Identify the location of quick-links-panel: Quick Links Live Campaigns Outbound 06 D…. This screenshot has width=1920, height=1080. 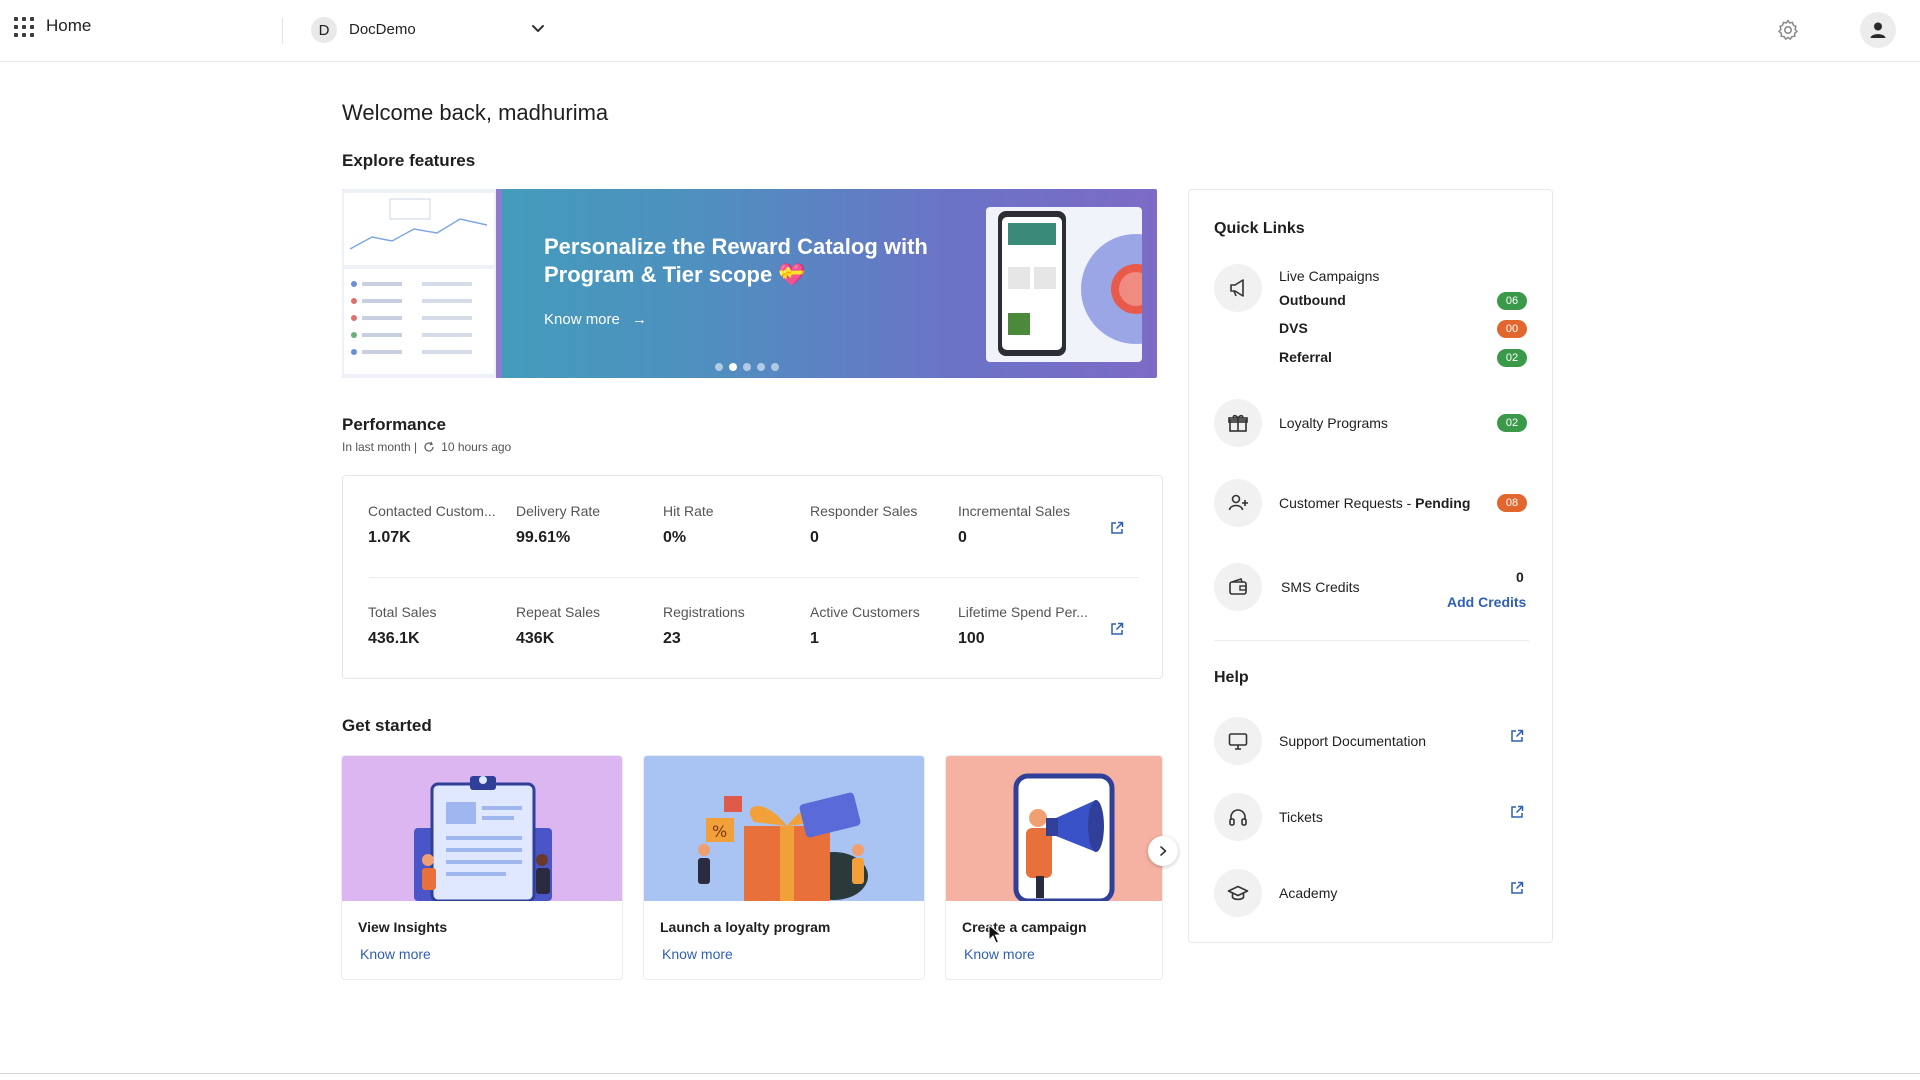
(1370, 566).